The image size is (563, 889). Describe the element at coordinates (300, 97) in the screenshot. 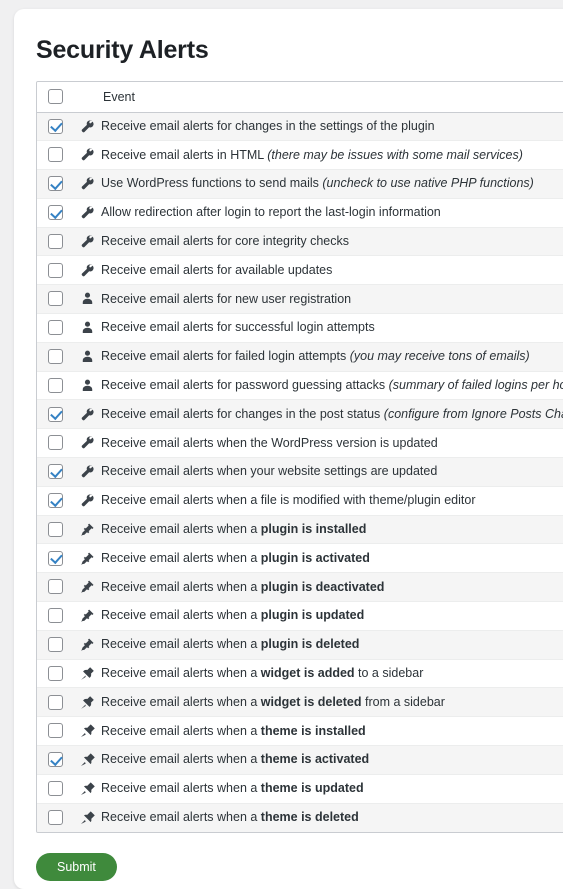

I see `events-table-head: Event` at that location.